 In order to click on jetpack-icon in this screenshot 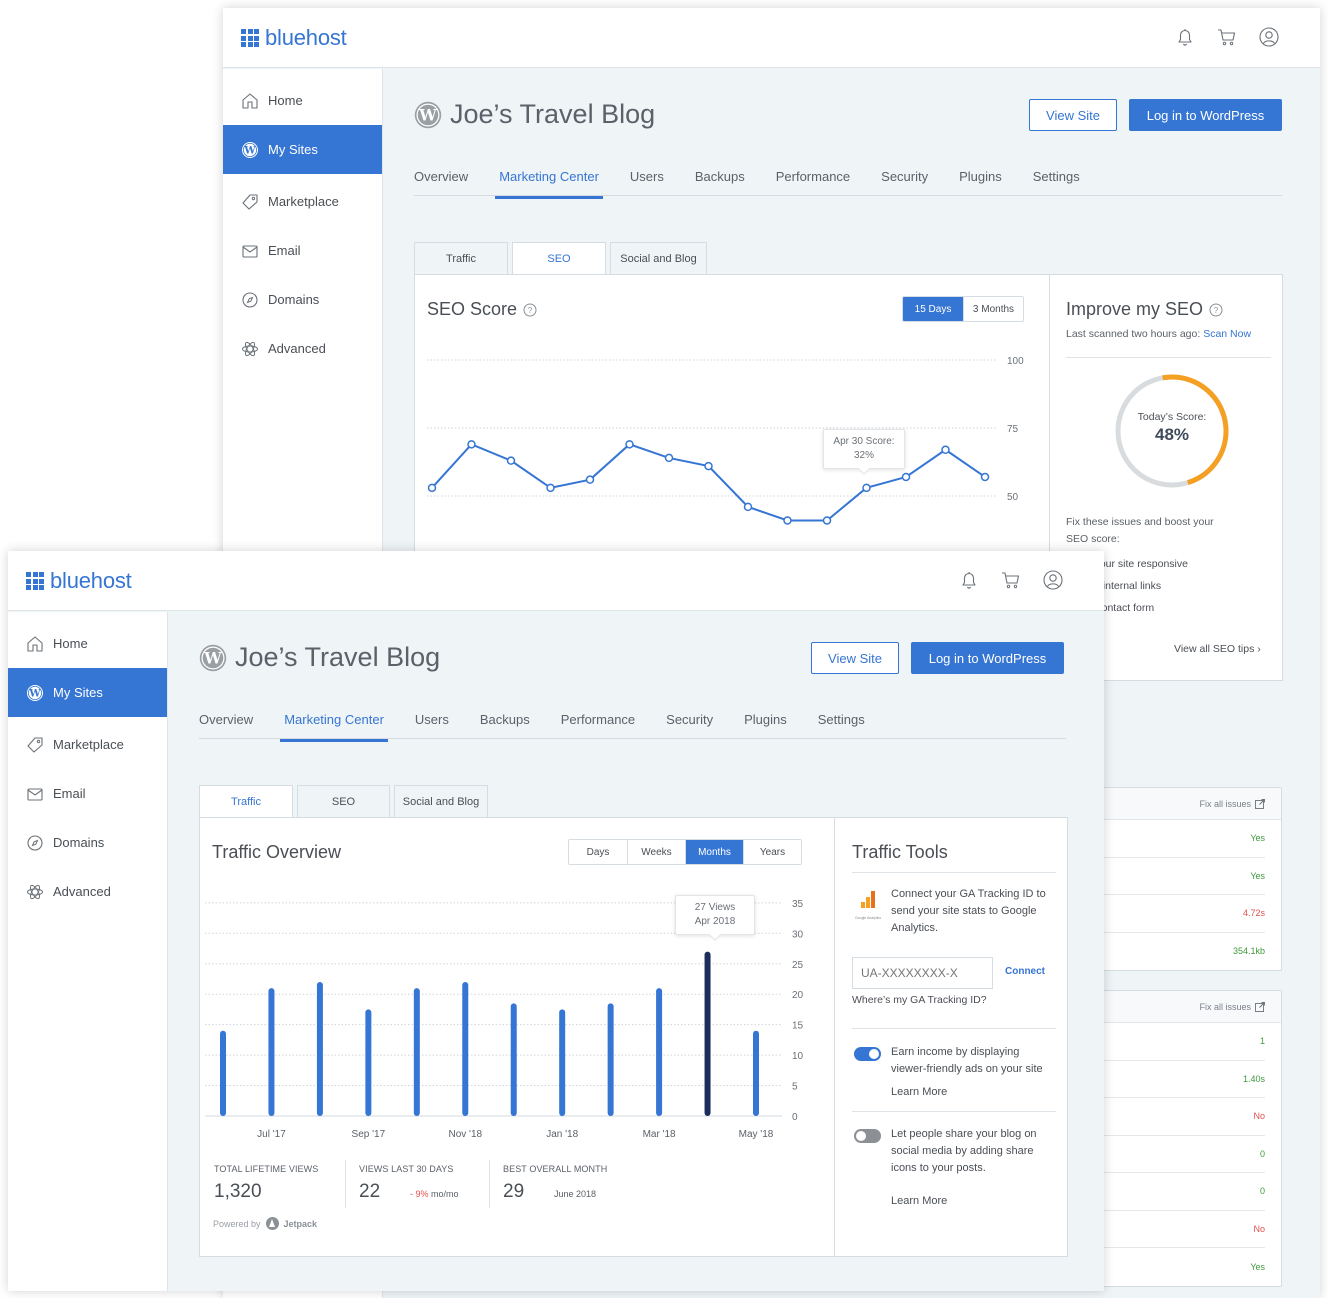, I will do `click(272, 1223)`.